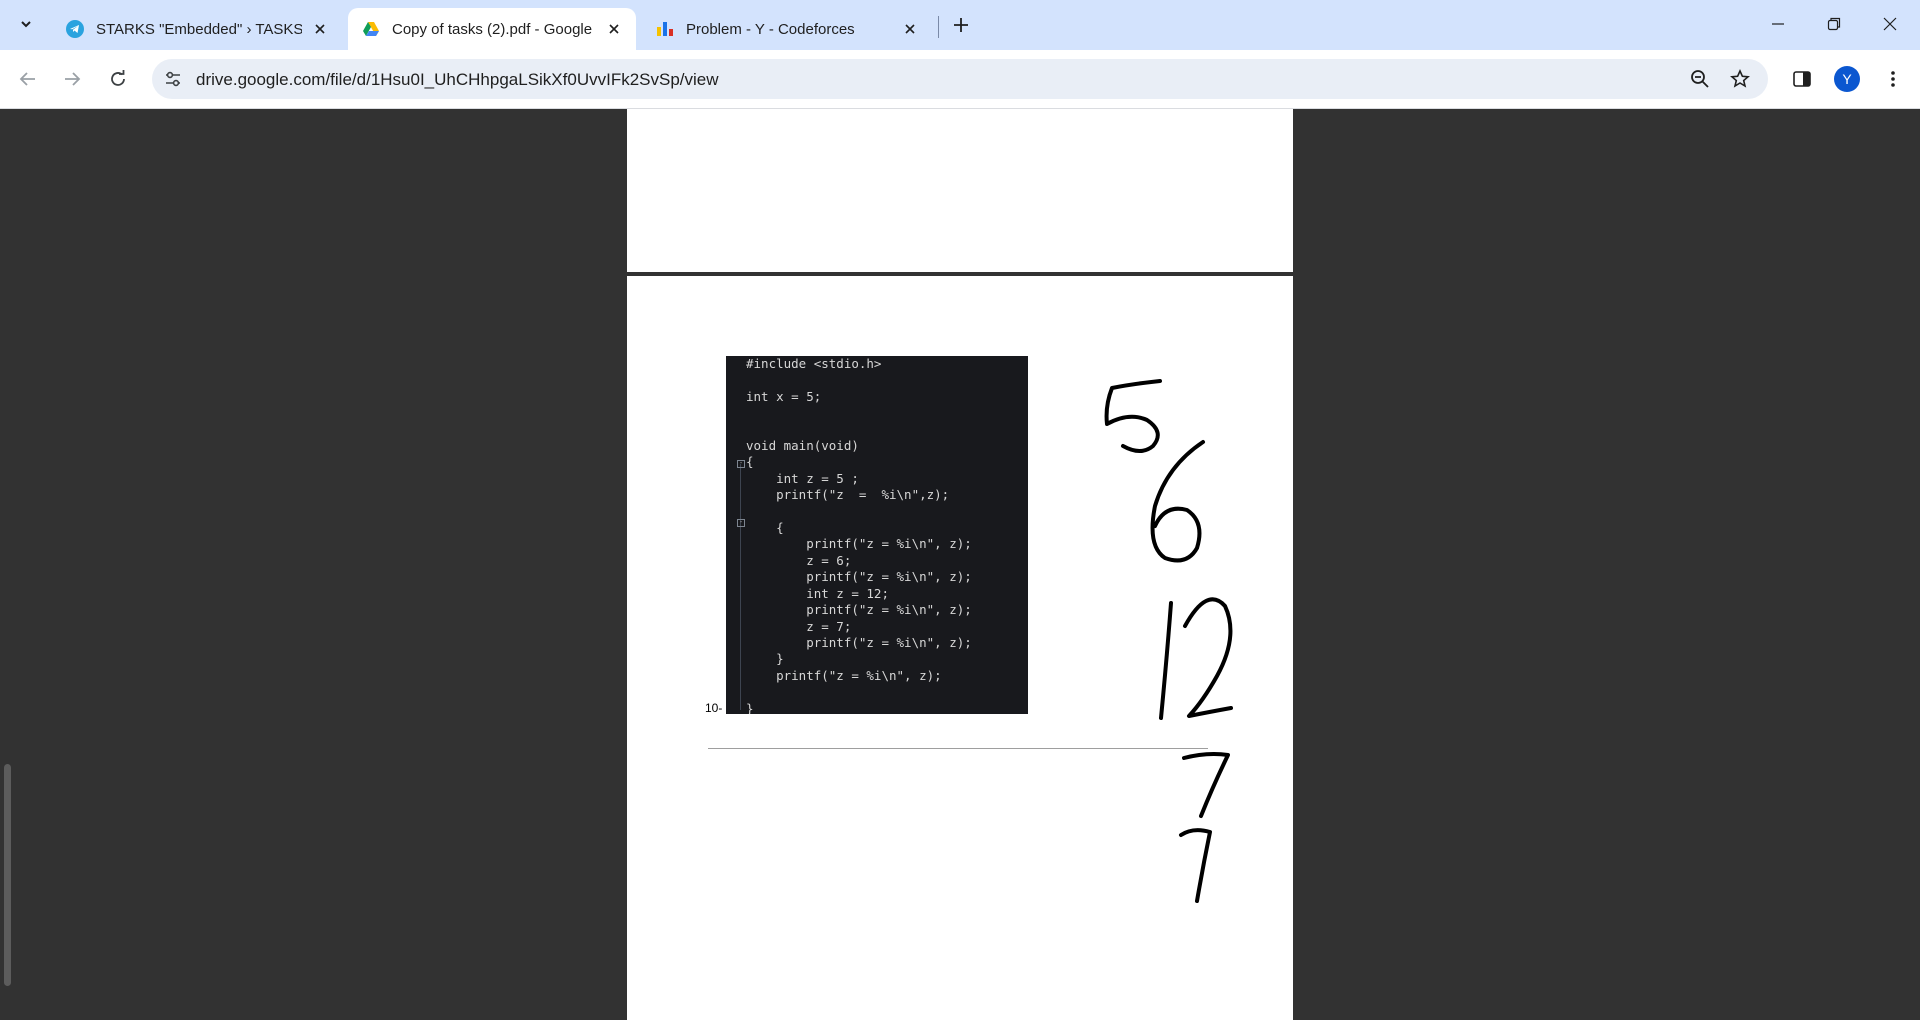  What do you see at coordinates (665, 29) in the screenshot?
I see `codeforces-icon` at bounding box center [665, 29].